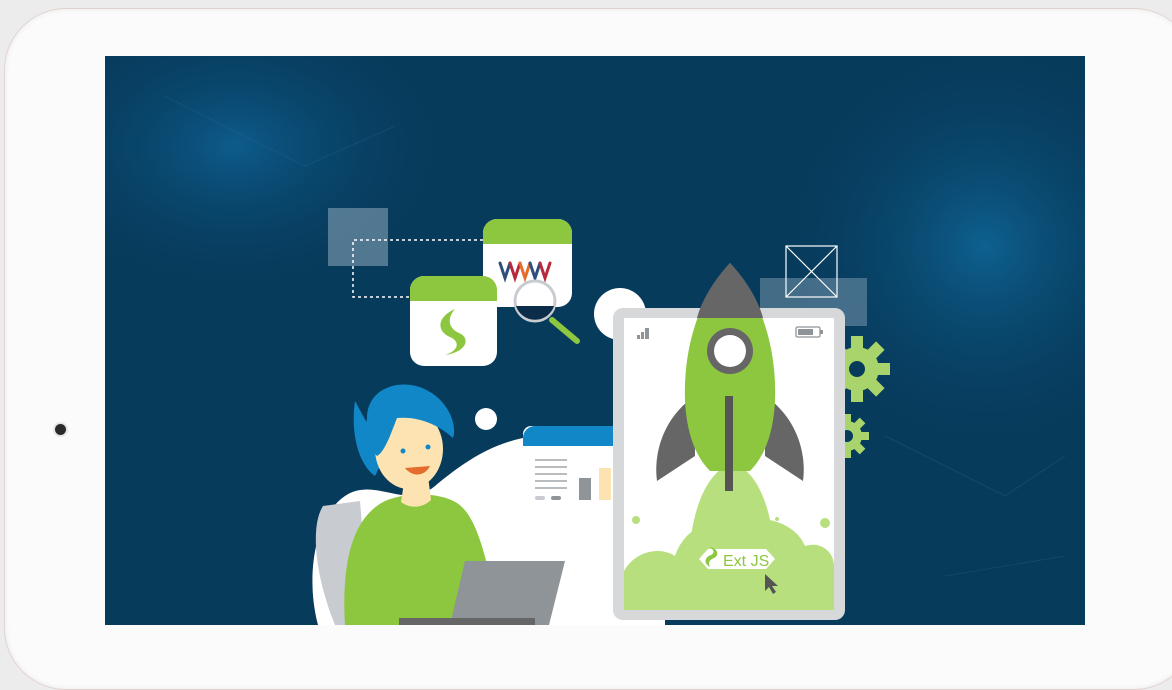  I want to click on ext-js-label: Ext JS, so click(746, 561).